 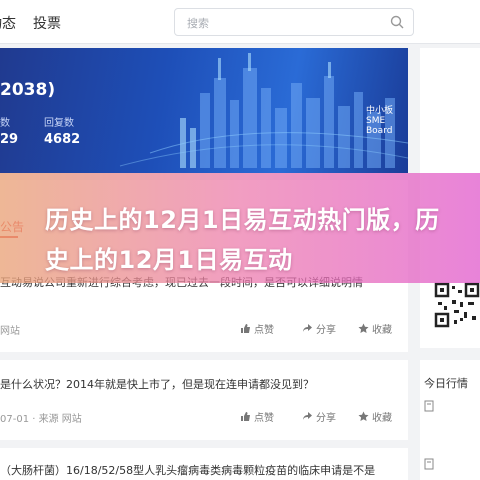 I want to click on nav-item-vote: 投票, so click(x=47, y=23).